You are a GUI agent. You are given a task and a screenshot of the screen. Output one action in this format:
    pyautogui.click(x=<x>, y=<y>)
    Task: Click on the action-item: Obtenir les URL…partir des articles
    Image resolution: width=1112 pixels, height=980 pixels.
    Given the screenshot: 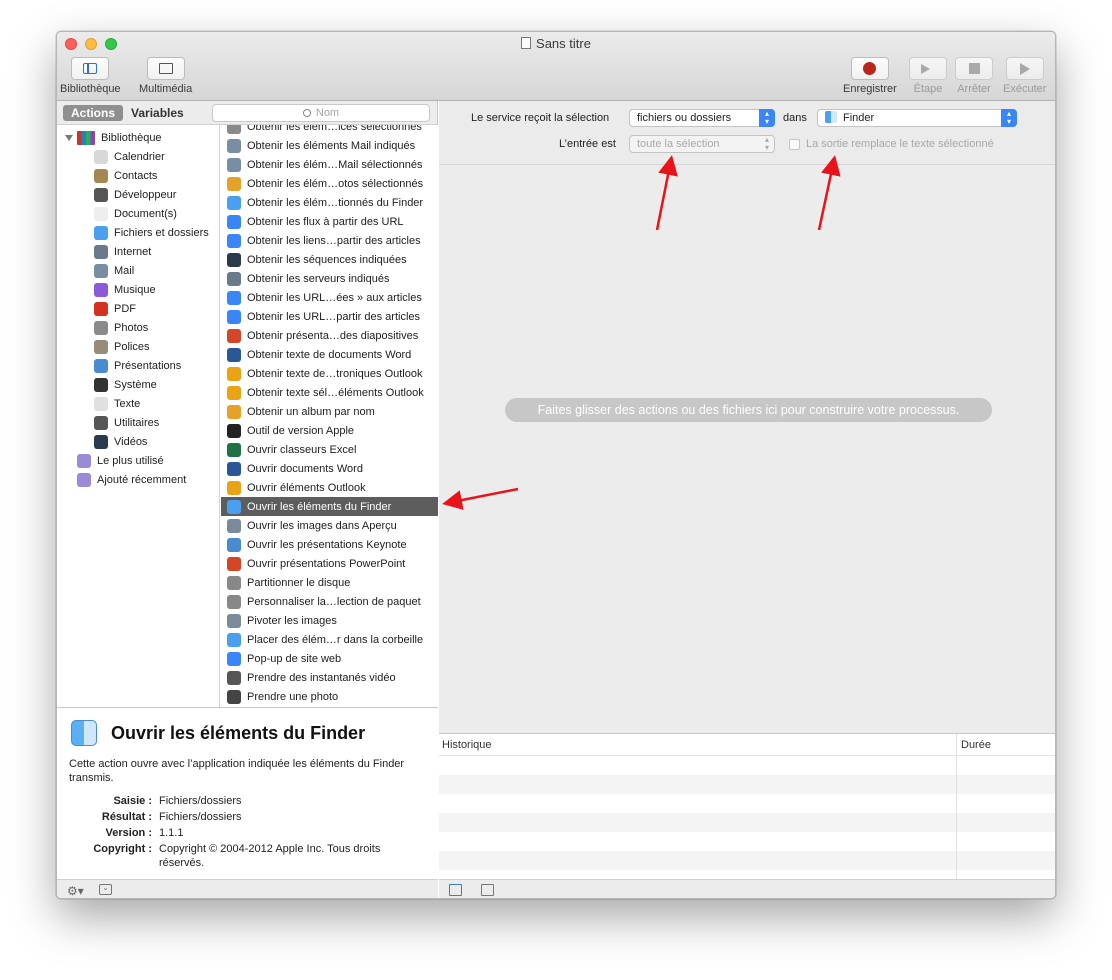 What is the action you would take?
    pyautogui.click(x=329, y=316)
    